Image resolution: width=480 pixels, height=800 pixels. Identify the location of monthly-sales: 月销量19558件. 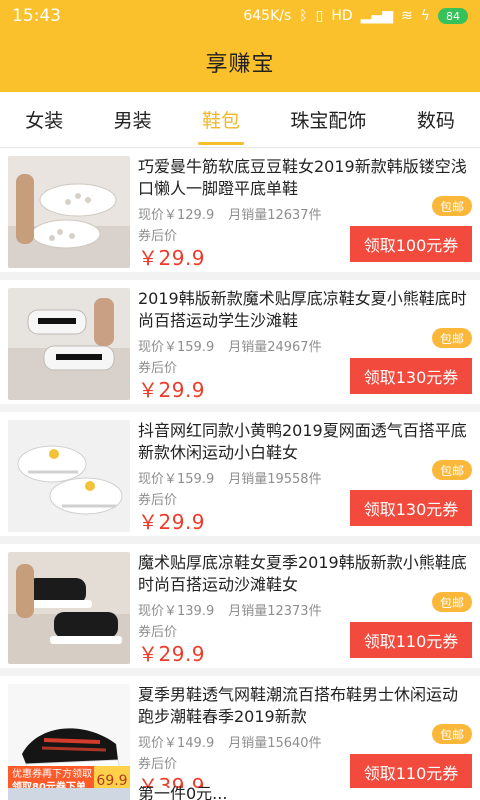
(275, 479).